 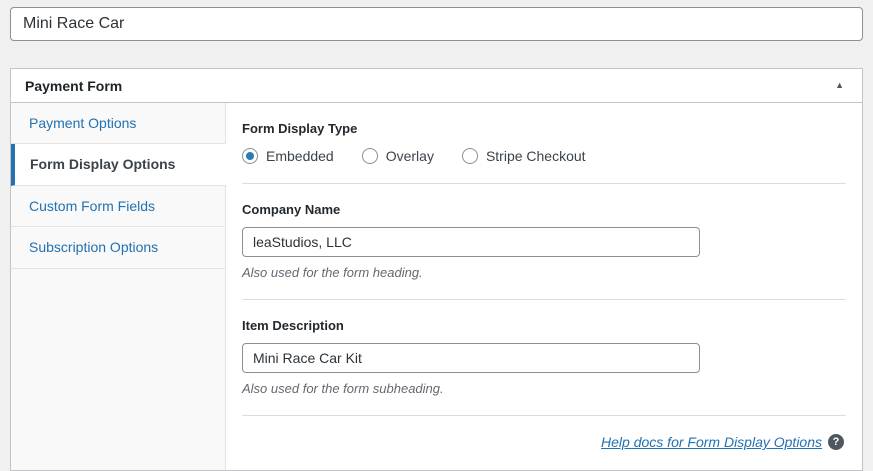 I want to click on post-title-input, so click(x=436, y=24).